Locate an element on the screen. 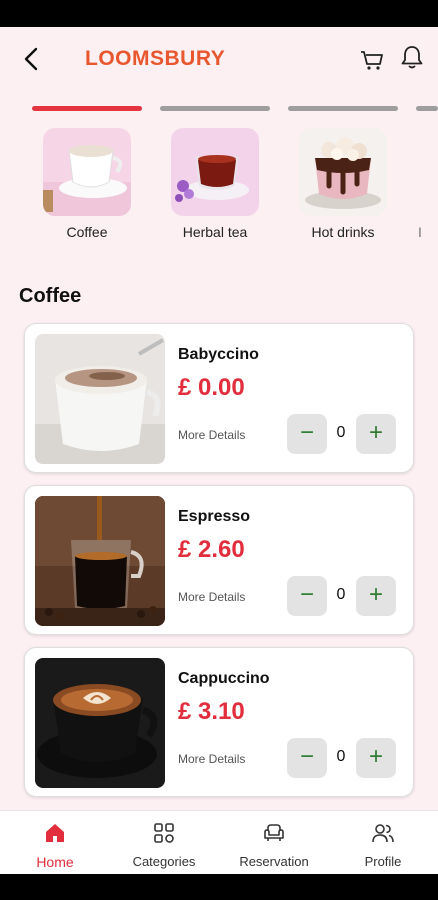 The width and height of the screenshot is (438, 900). nav-item-categories: Categories is located at coordinates (164, 845).